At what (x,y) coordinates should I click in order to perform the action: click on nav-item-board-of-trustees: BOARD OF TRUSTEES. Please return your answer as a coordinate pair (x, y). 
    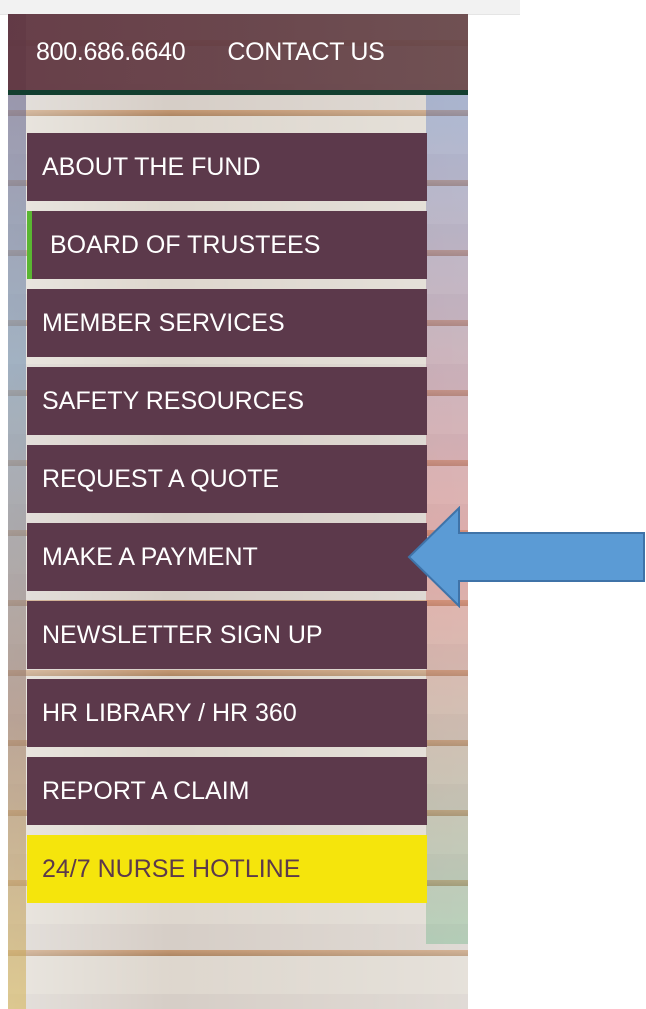
    Looking at the image, I should click on (227, 245).